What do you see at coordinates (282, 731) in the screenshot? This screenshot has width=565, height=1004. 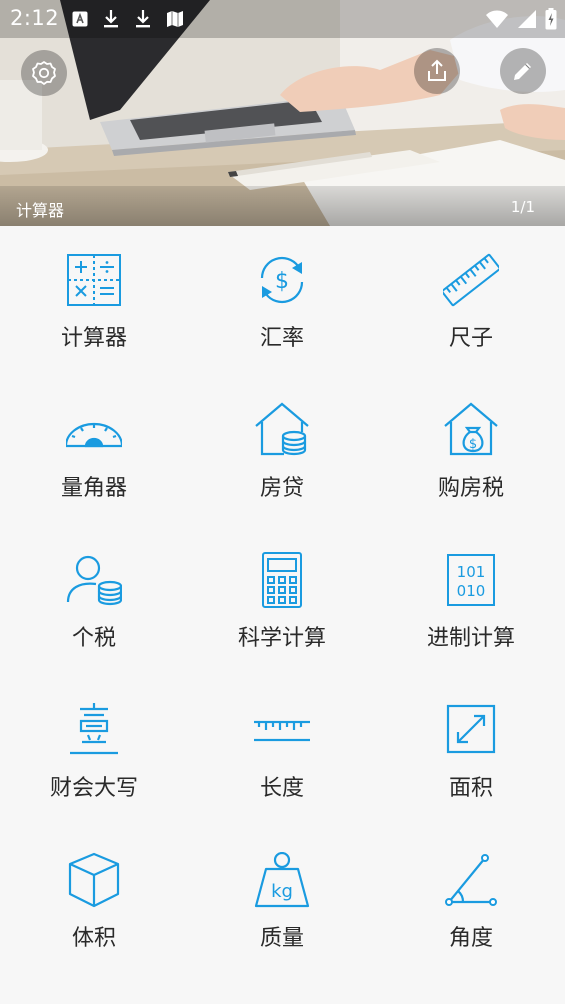 I see `length-icon` at bounding box center [282, 731].